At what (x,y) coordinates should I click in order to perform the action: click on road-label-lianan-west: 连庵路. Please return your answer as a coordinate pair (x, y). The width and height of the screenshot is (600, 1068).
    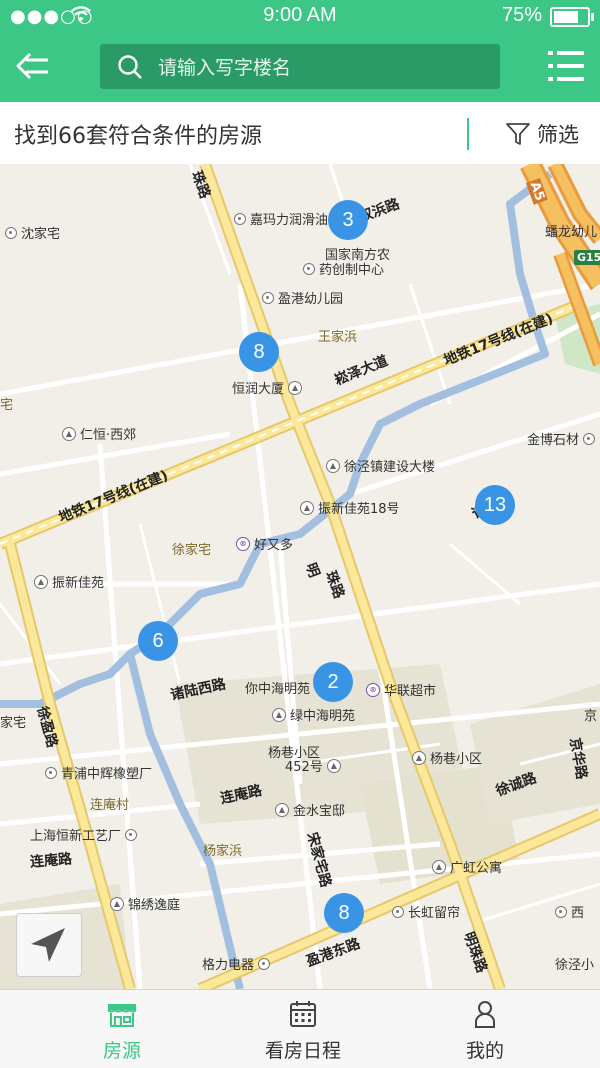
    Looking at the image, I should click on (51, 861).